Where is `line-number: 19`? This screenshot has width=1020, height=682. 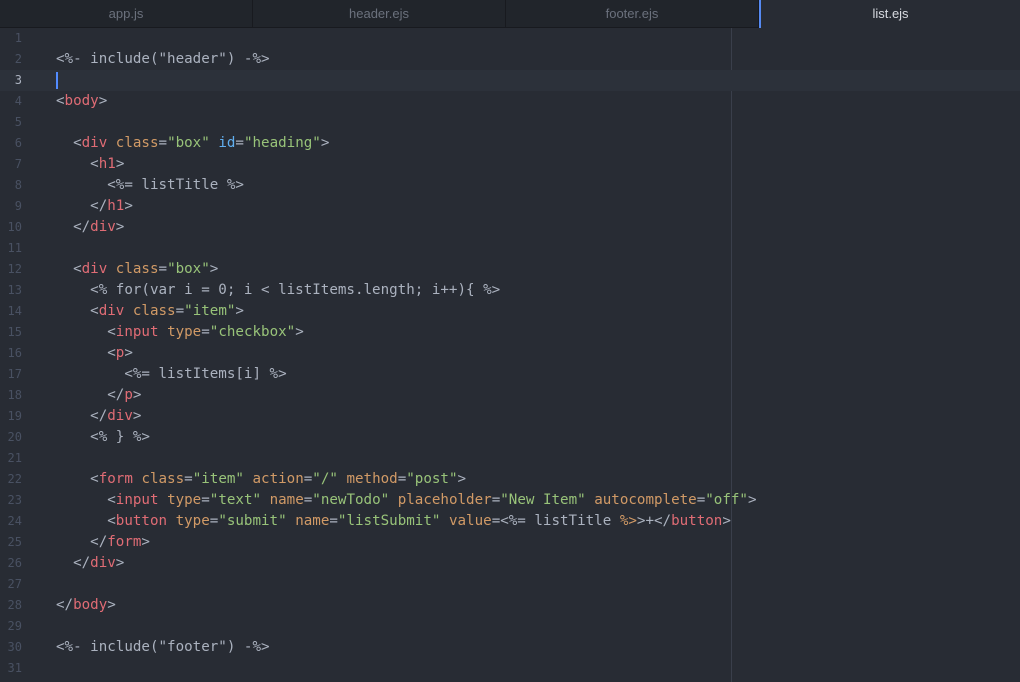 line-number: 19 is located at coordinates (14, 416).